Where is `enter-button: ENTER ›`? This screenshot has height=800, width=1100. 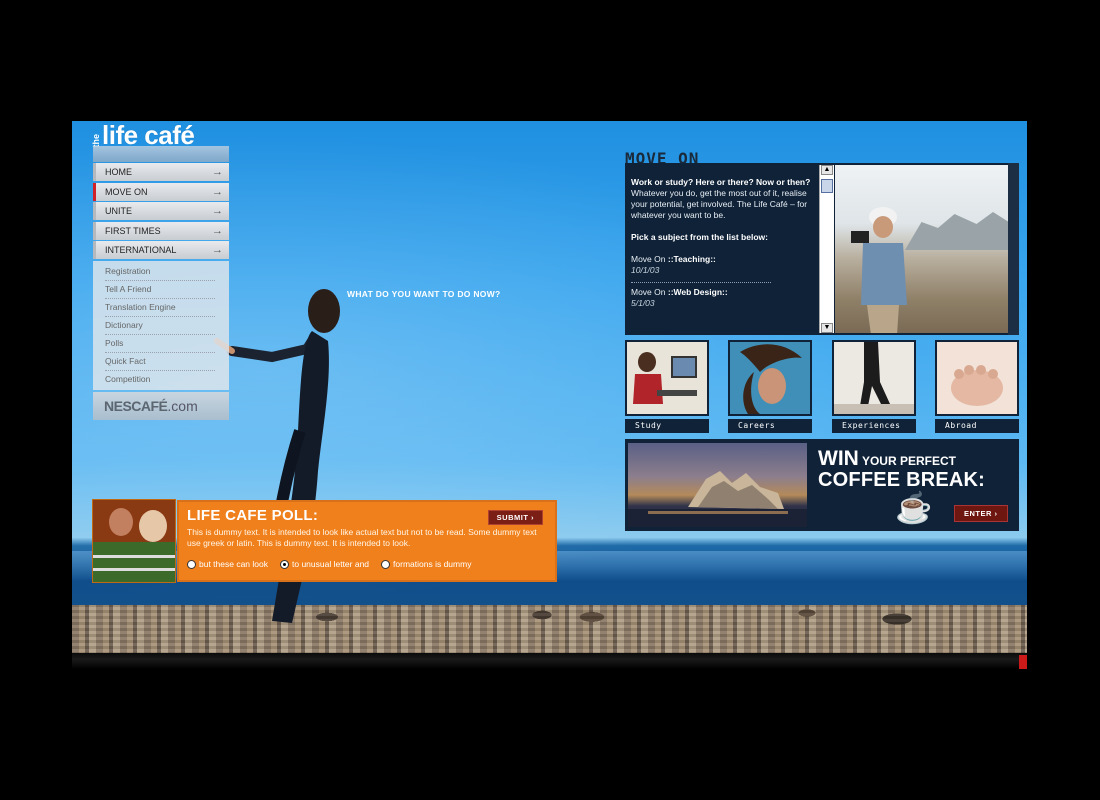
enter-button: ENTER › is located at coordinates (981, 513).